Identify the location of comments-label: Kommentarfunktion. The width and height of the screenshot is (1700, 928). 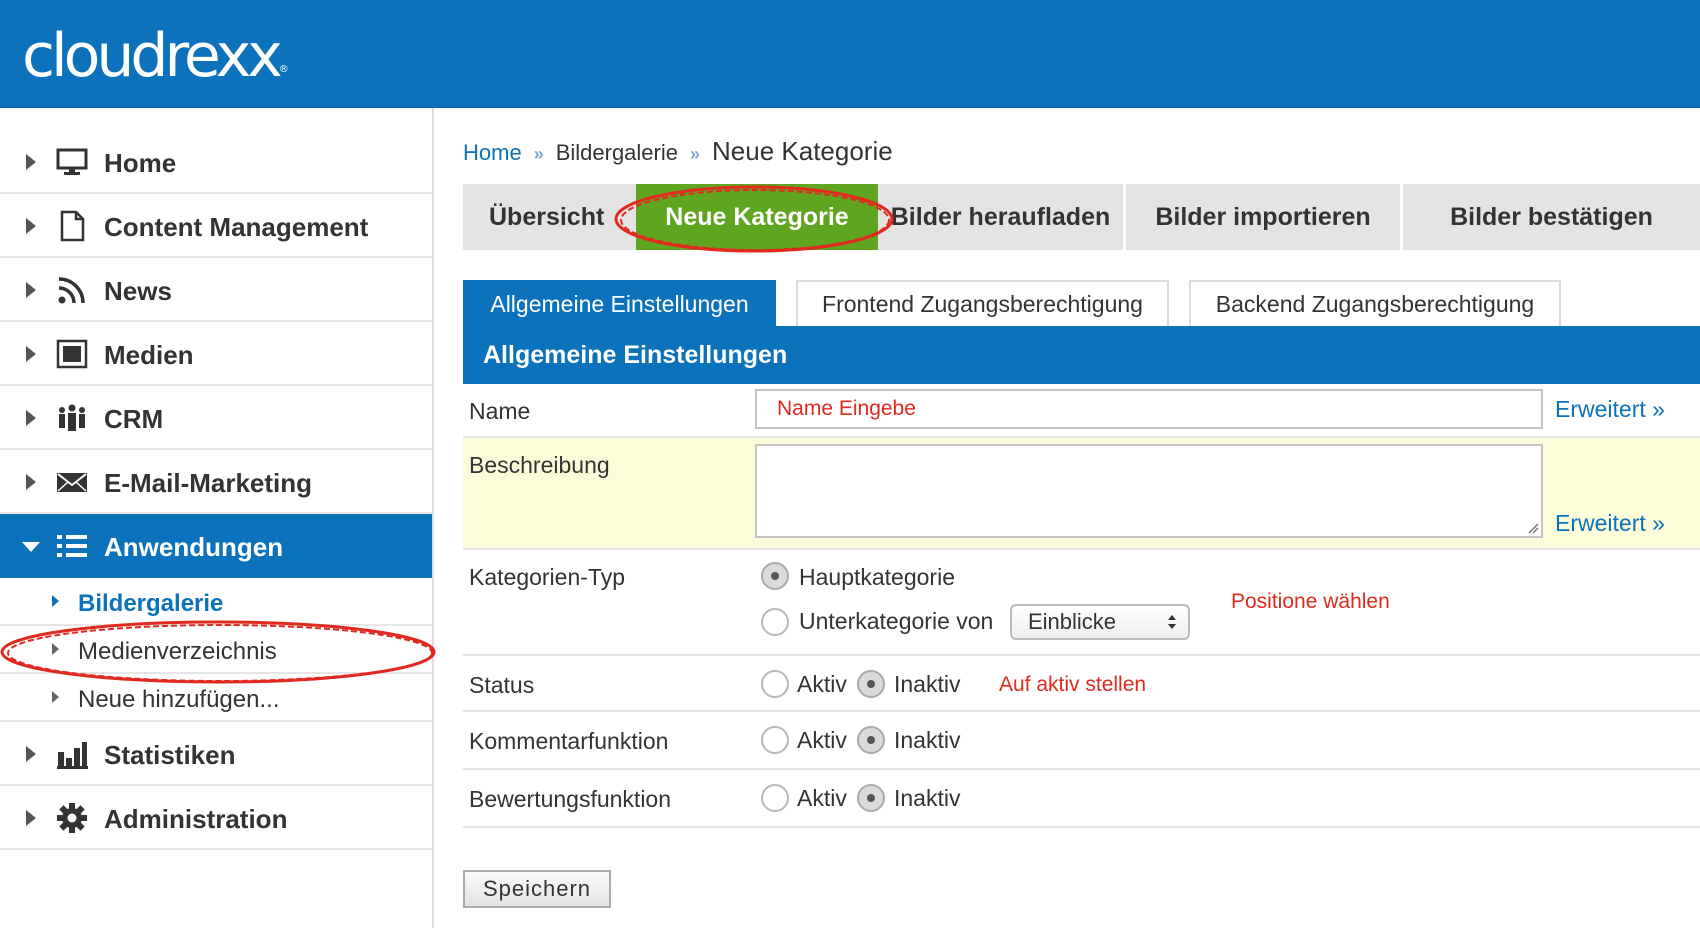
(569, 741).